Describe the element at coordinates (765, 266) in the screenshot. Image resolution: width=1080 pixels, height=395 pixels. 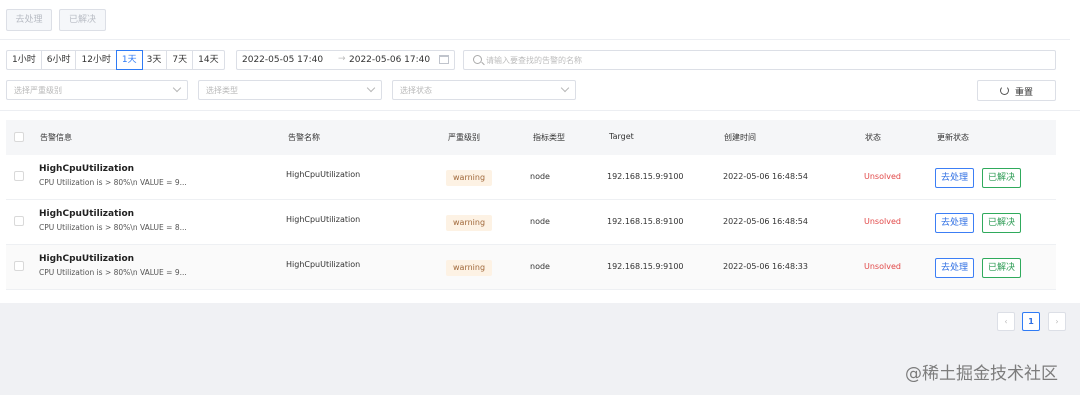
I see `created-time: 2022-05-06 16:48:33` at that location.